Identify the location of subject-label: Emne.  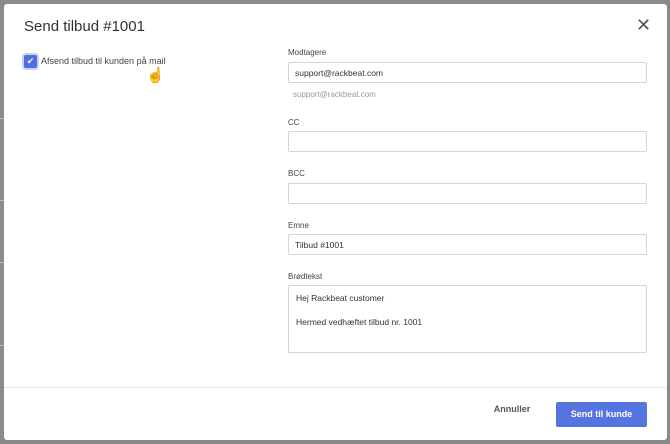
(298, 225).